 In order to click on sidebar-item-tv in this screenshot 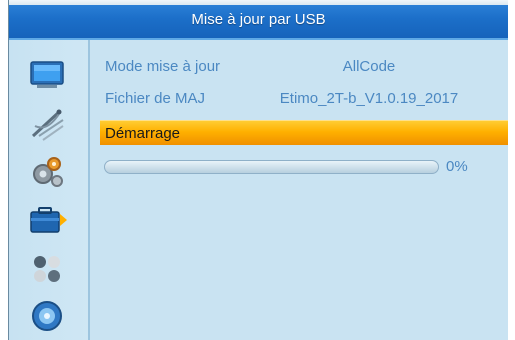, I will do `click(48, 76)`.